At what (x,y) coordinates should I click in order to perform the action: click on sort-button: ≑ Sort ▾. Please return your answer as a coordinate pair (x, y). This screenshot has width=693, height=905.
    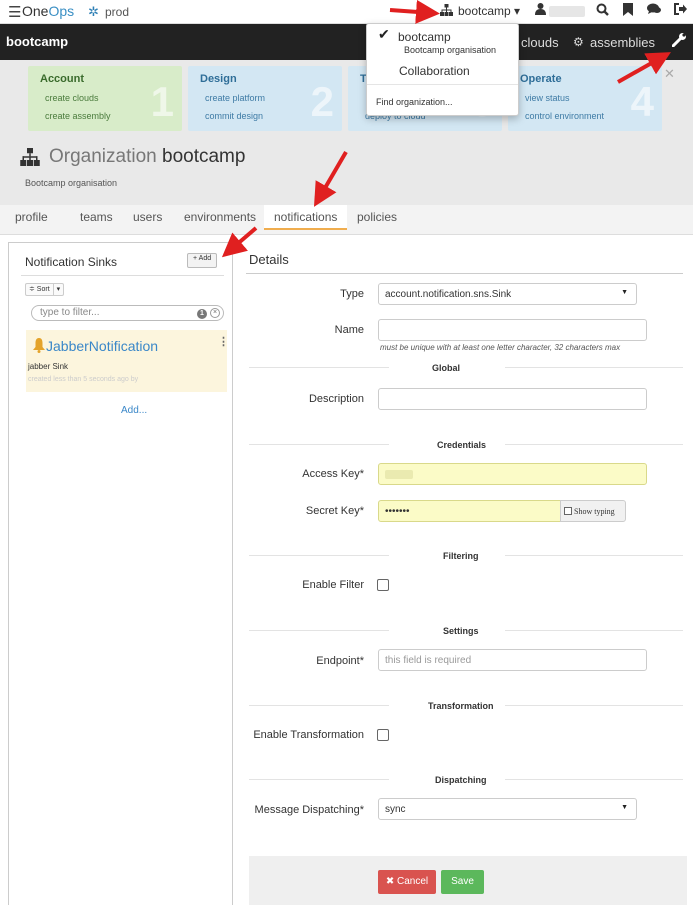
    Looking at the image, I should click on (45, 289).